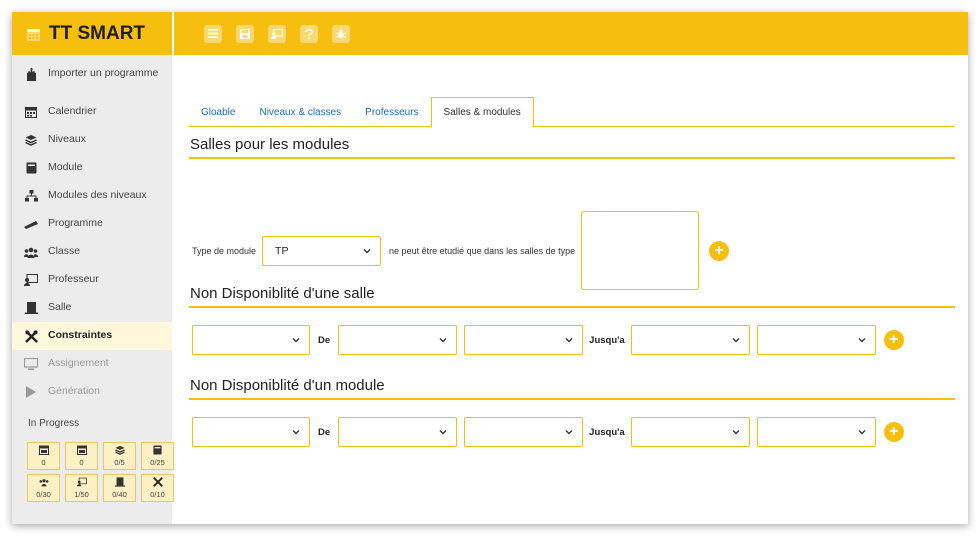  I want to click on sidebar-item-module: Module, so click(92, 168).